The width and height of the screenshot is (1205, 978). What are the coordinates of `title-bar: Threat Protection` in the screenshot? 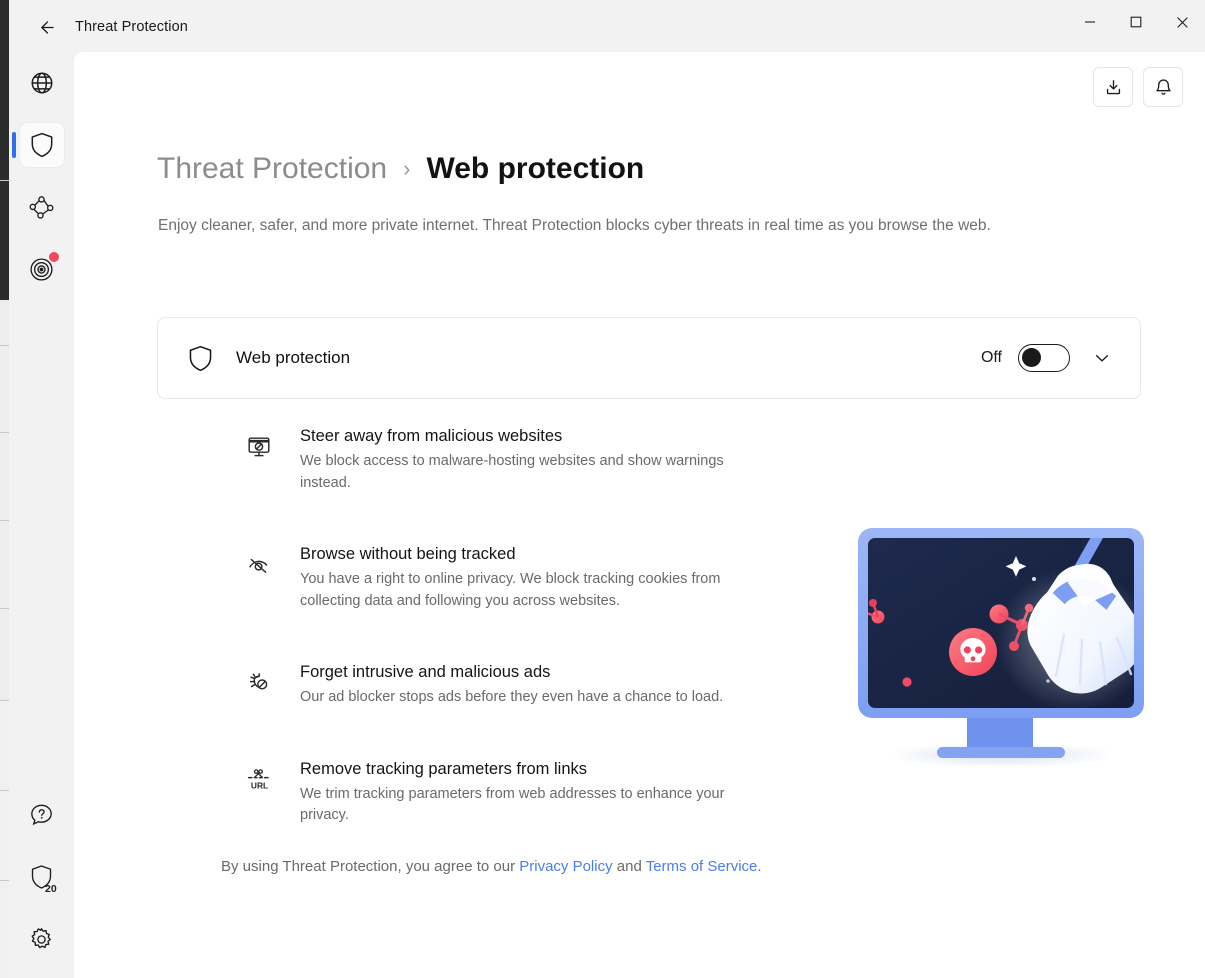 It's located at (607, 26).